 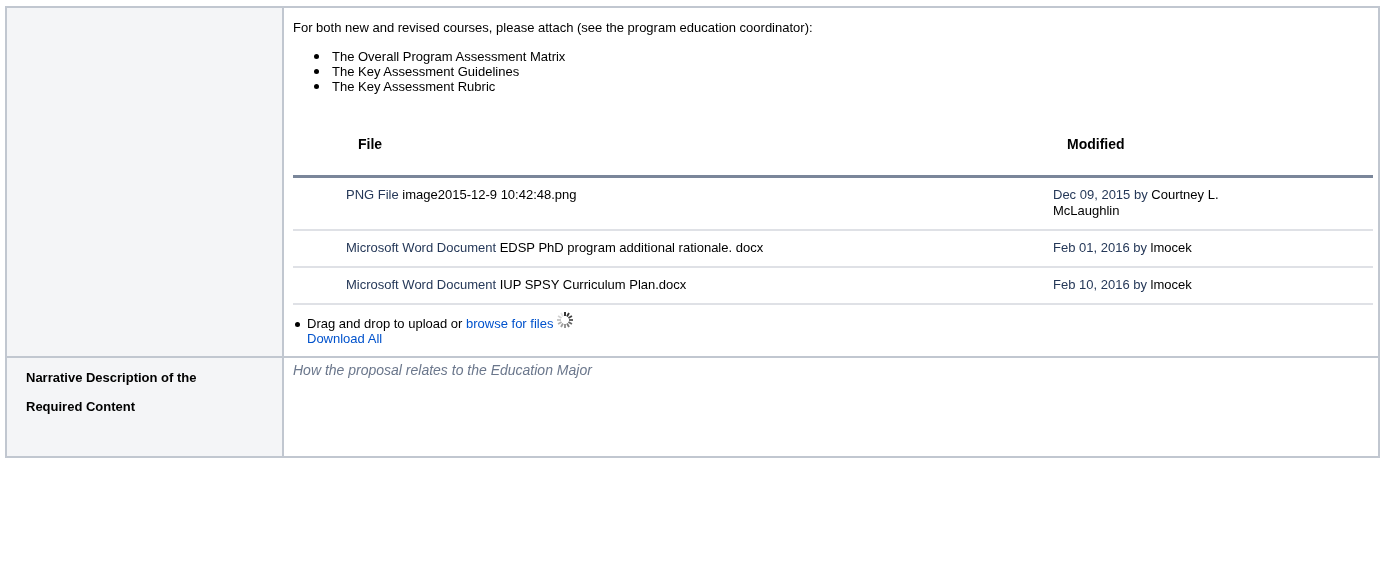 I want to click on modified-text: Feb 01, 2016 by lmocek, so click(x=1122, y=247).